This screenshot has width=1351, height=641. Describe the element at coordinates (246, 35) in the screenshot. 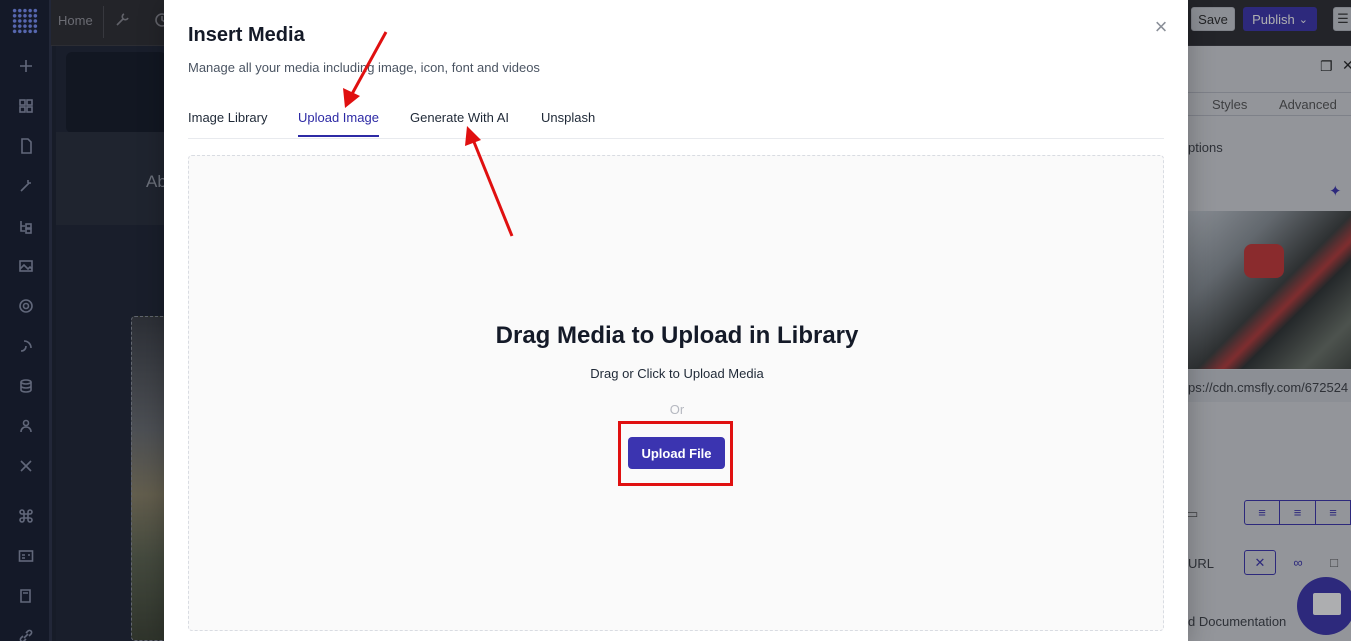

I see `modal-title: Insert Media` at that location.